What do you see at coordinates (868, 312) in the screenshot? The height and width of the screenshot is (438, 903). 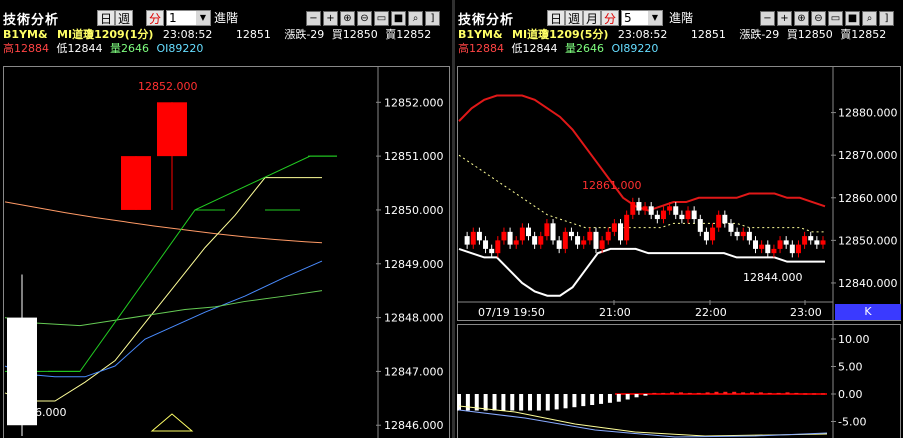 I see `k-chart-button: K` at bounding box center [868, 312].